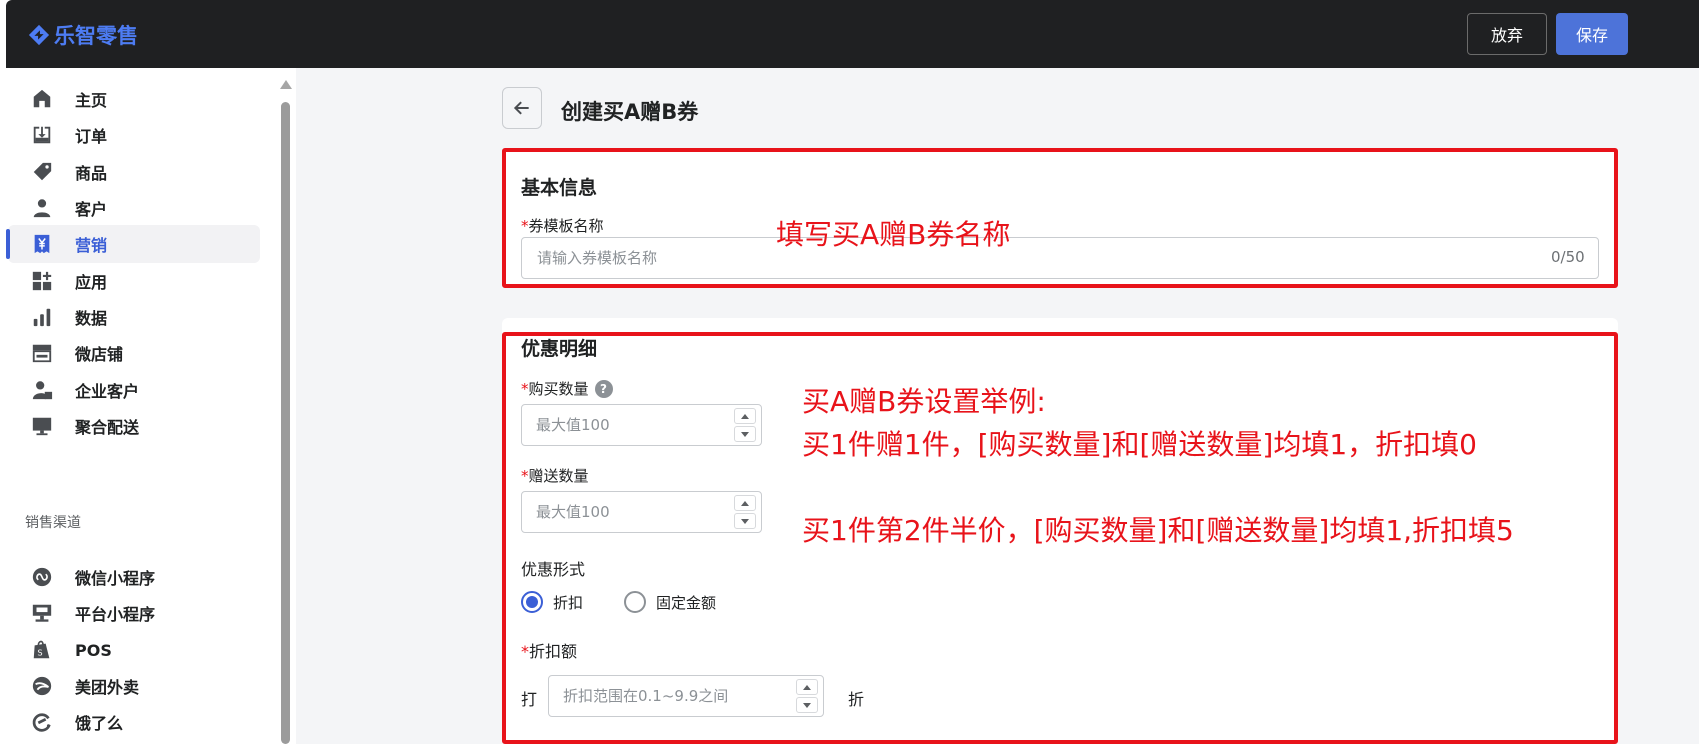  I want to click on sidebar-item-meituan: 美团外卖, so click(134, 686).